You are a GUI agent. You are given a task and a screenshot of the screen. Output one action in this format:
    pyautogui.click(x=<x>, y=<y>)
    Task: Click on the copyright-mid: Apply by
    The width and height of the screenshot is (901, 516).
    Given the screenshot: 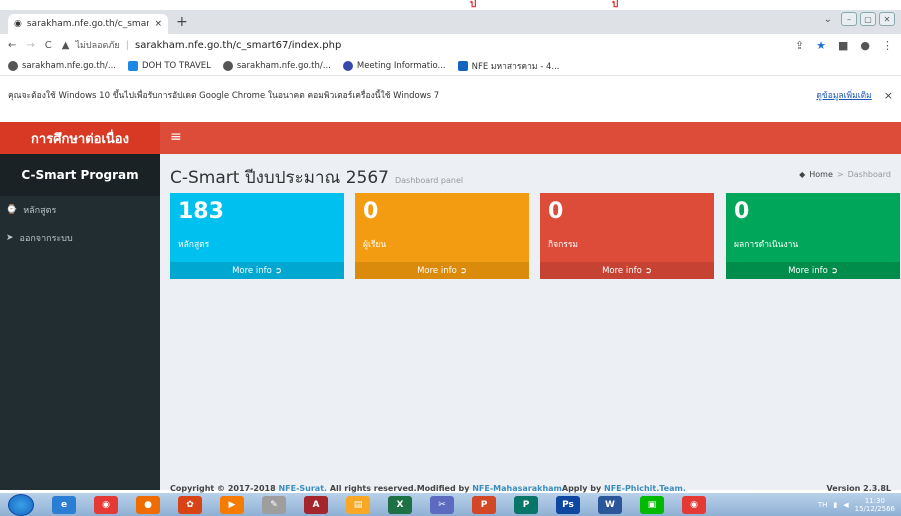 What is the action you would take?
    pyautogui.click(x=582, y=488)
    